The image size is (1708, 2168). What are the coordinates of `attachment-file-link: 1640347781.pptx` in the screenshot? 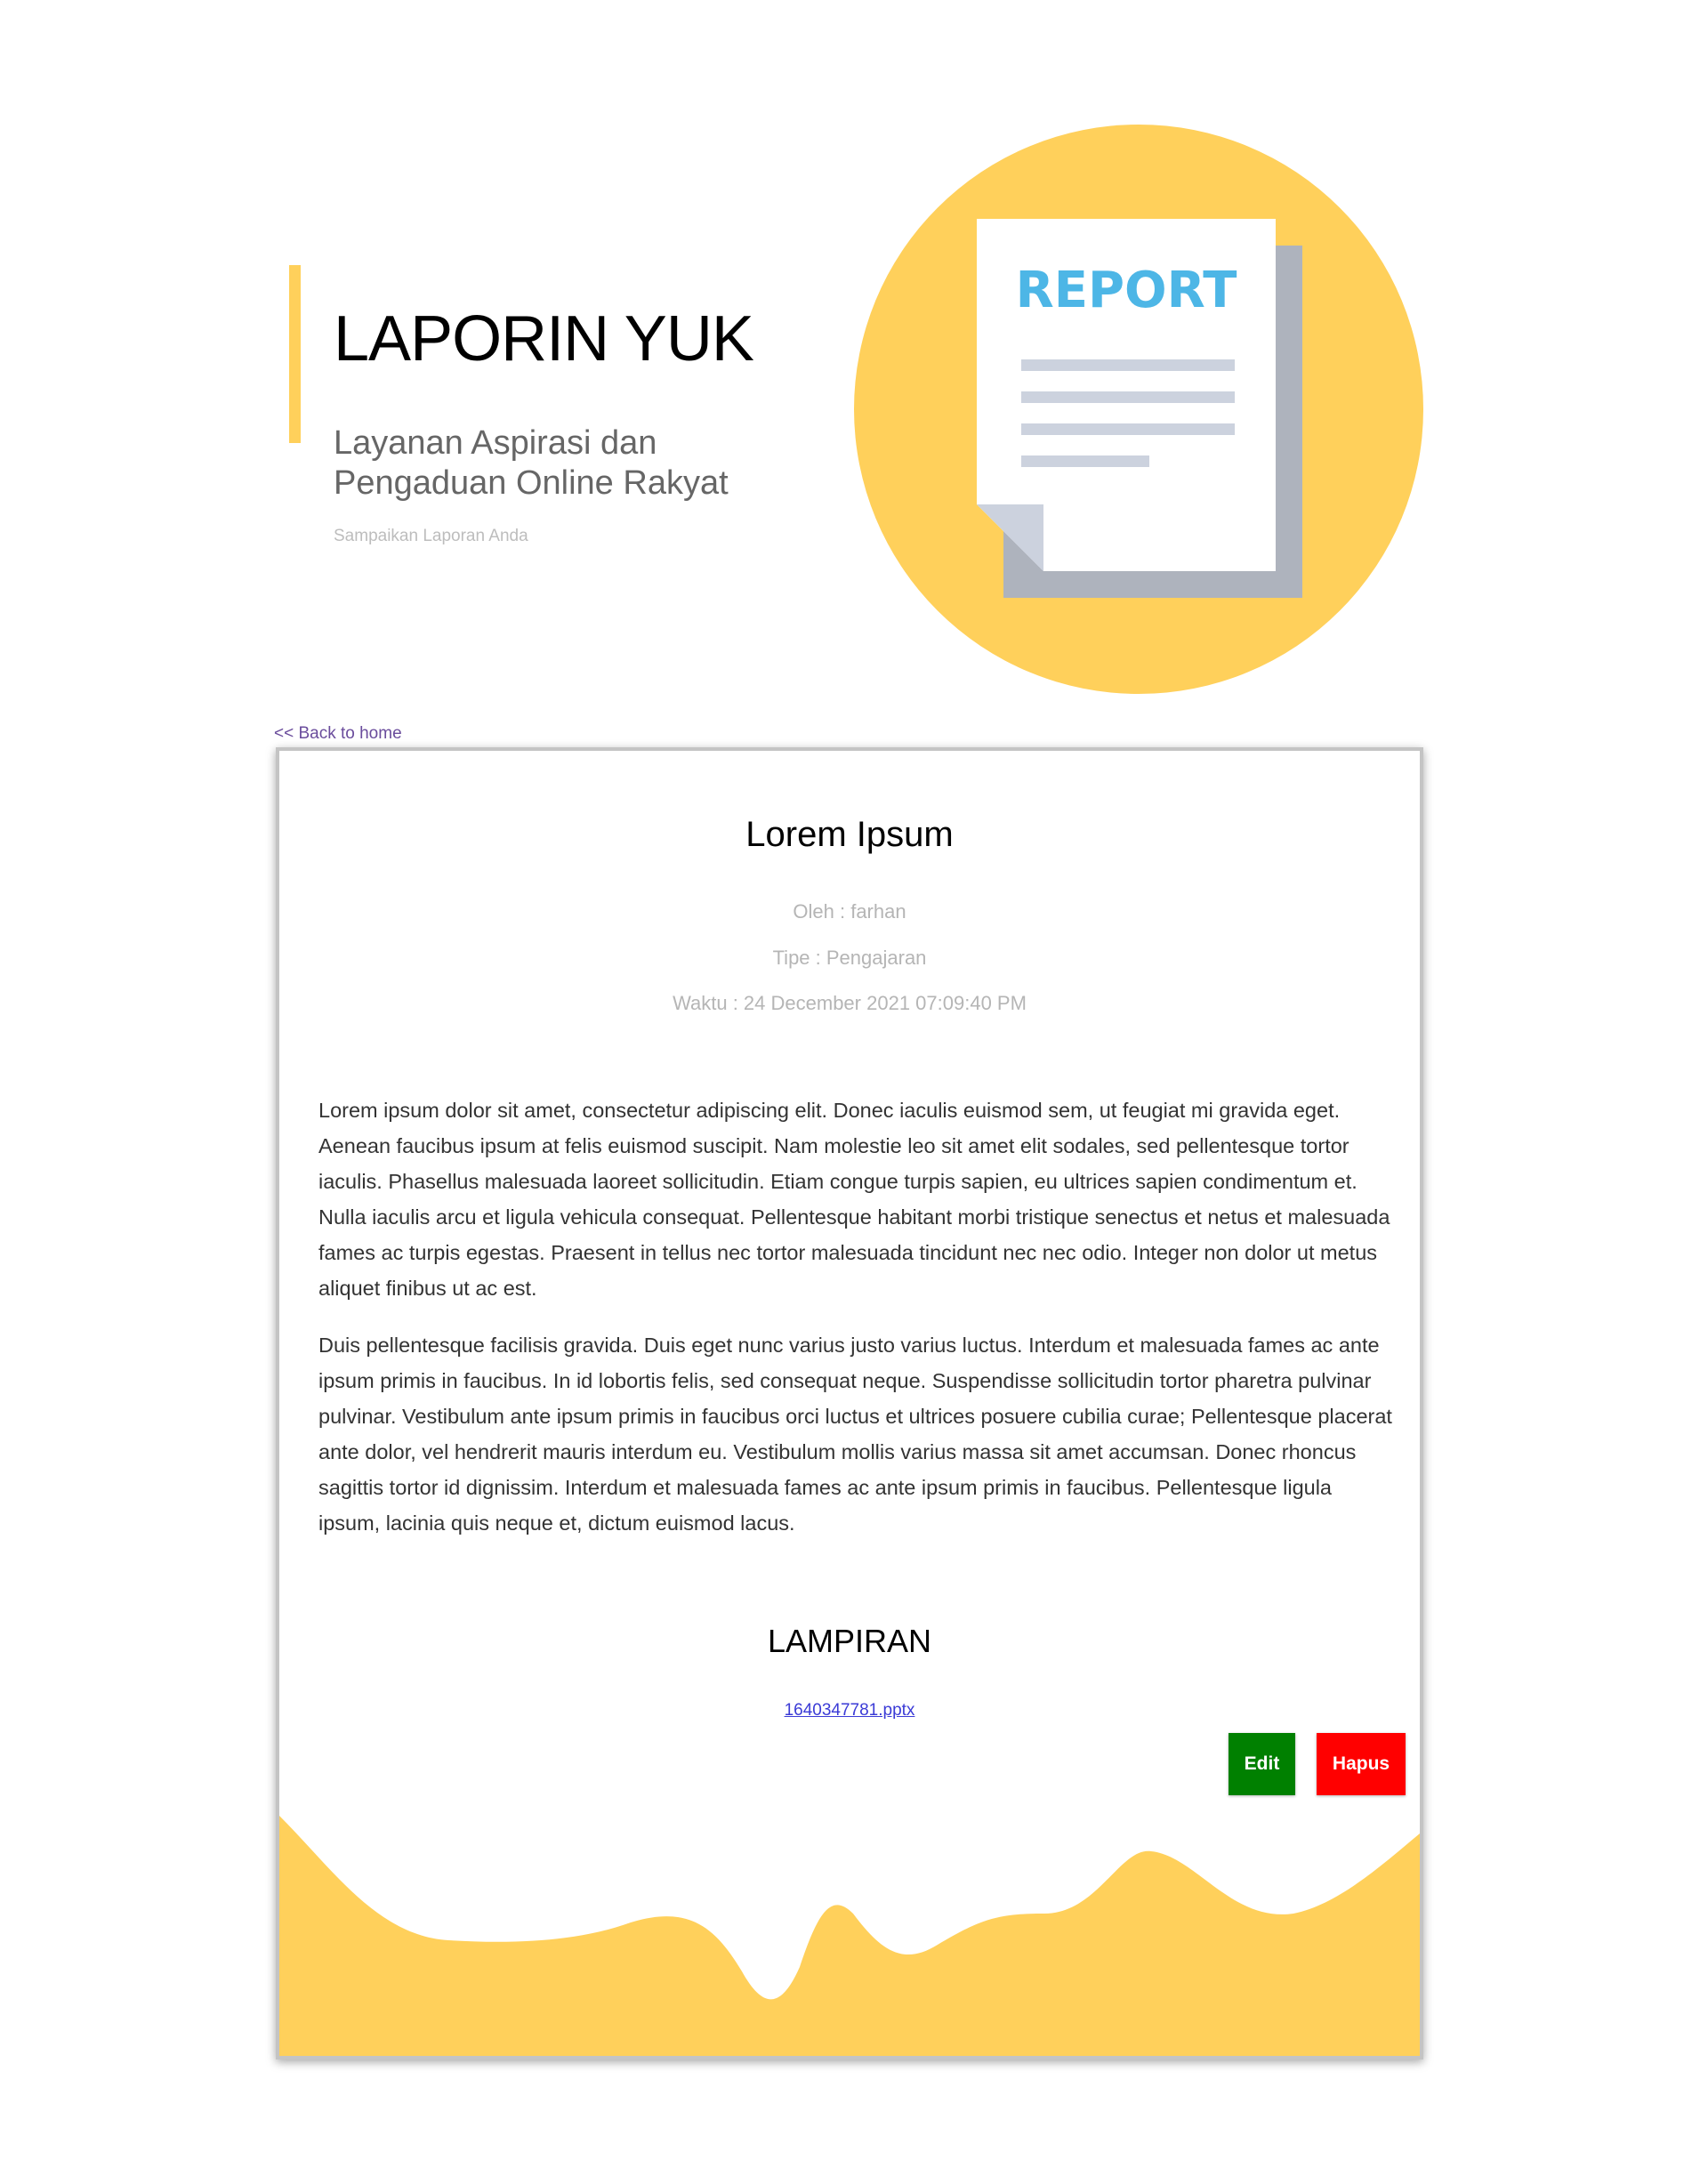 It's located at (850, 1711).